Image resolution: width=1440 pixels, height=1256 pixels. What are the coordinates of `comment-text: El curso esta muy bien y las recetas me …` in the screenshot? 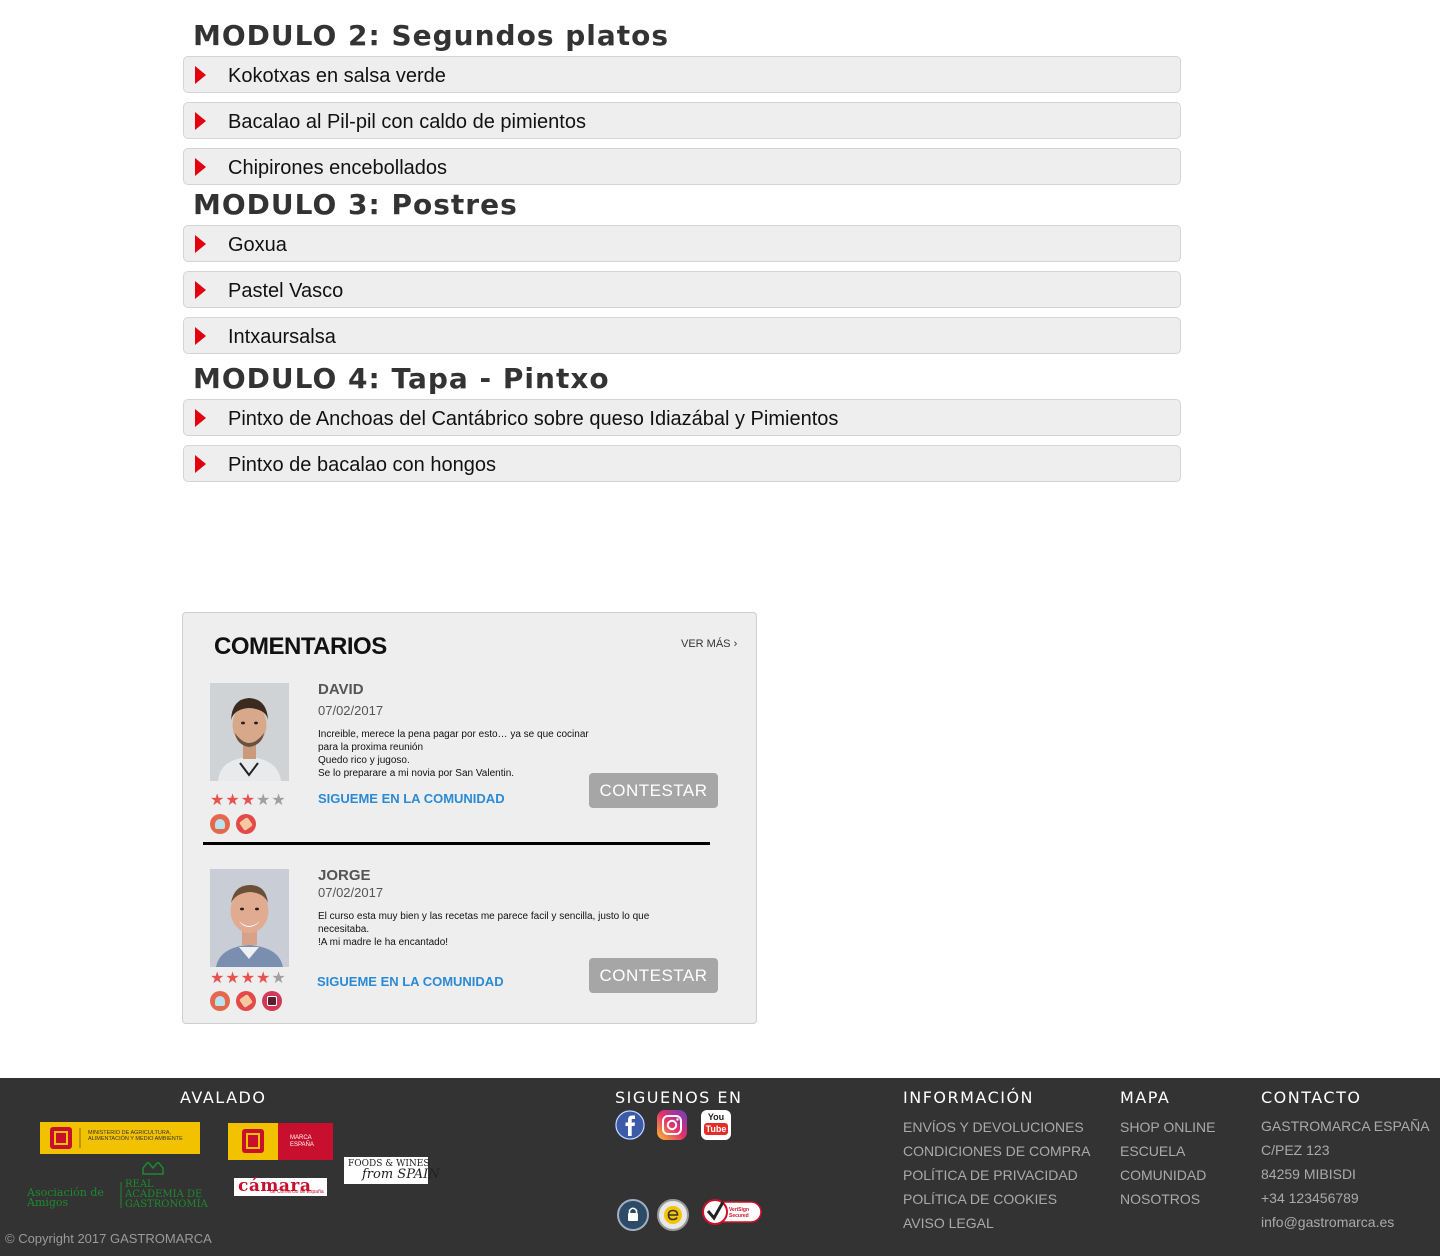 It's located at (484, 929).